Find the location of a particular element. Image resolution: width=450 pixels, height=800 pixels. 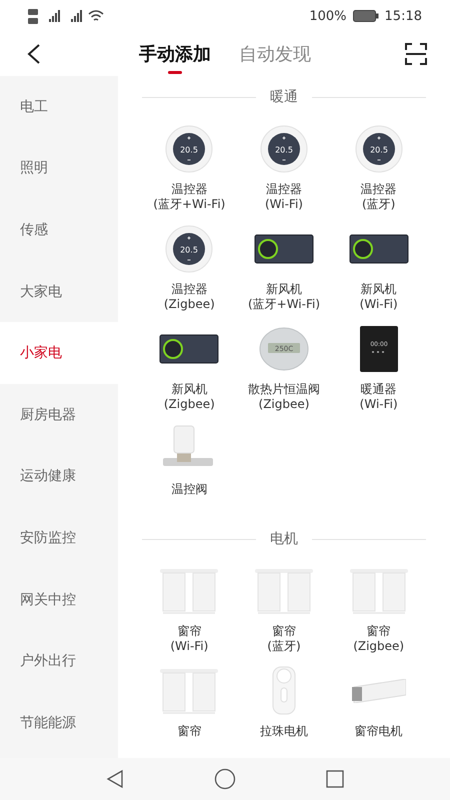

device-name: 温控阀 is located at coordinates (189, 489).